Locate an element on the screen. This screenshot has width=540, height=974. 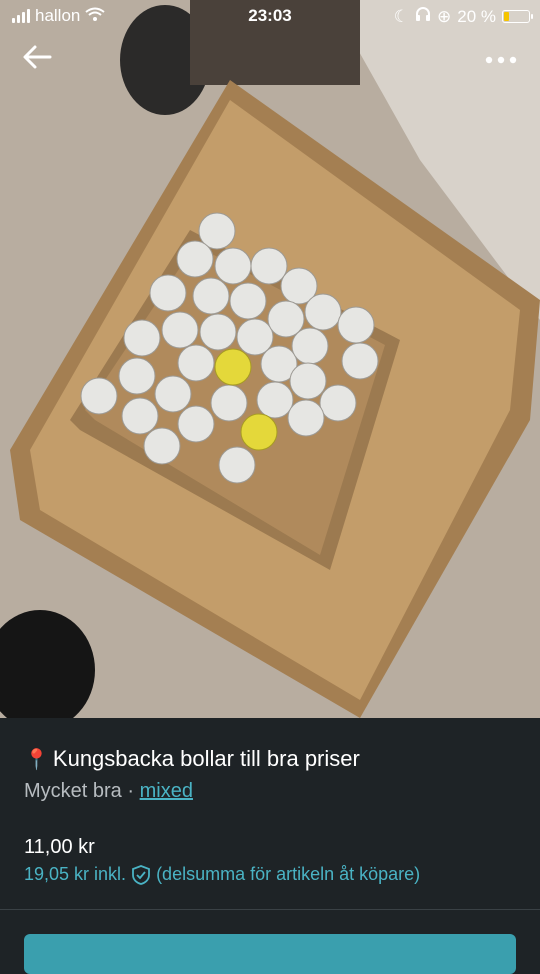
pin-icon: 📍 is located at coordinates (36, 759).